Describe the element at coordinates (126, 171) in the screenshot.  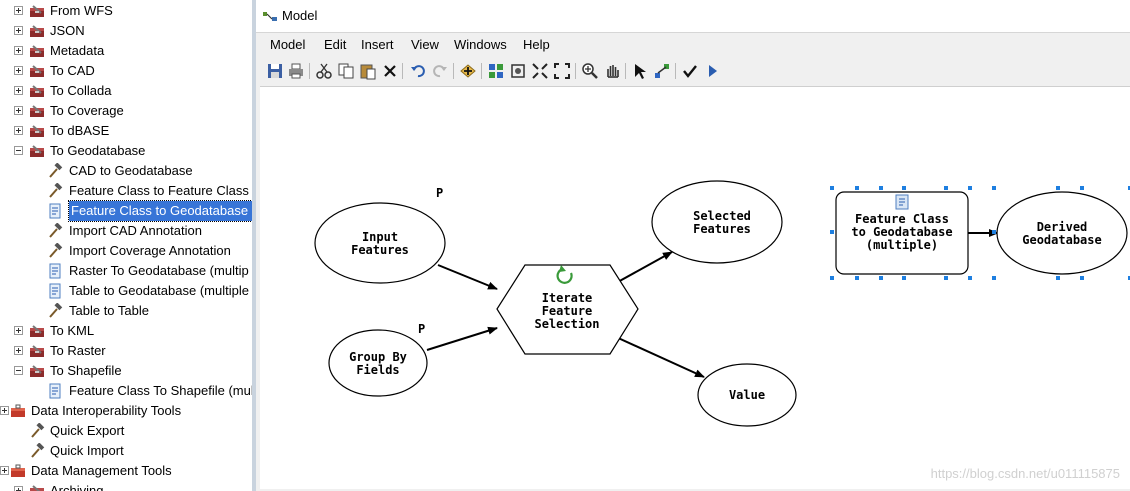
I see `tree-item: CAD to Geodatabase` at that location.